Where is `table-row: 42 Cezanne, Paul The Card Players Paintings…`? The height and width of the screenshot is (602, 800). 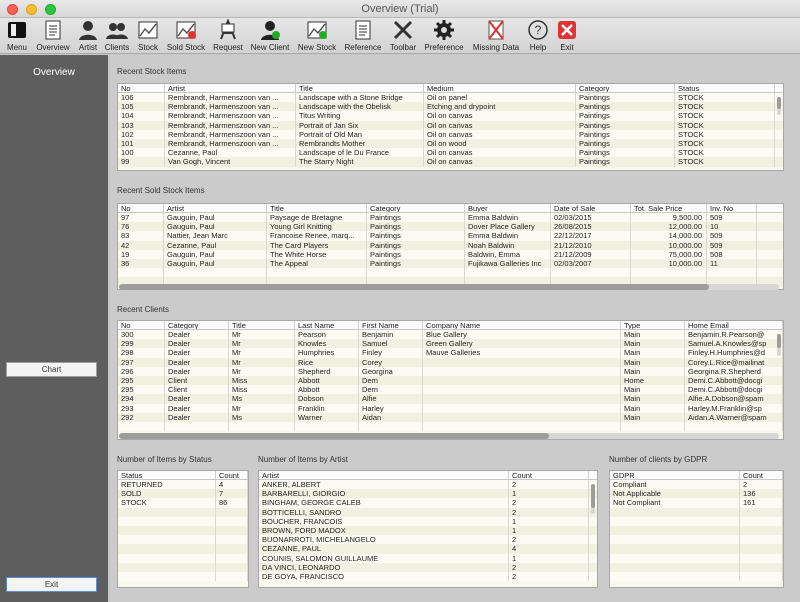 table-row: 42 Cezanne, Paul The Card Players Paintings… is located at coordinates (450, 245).